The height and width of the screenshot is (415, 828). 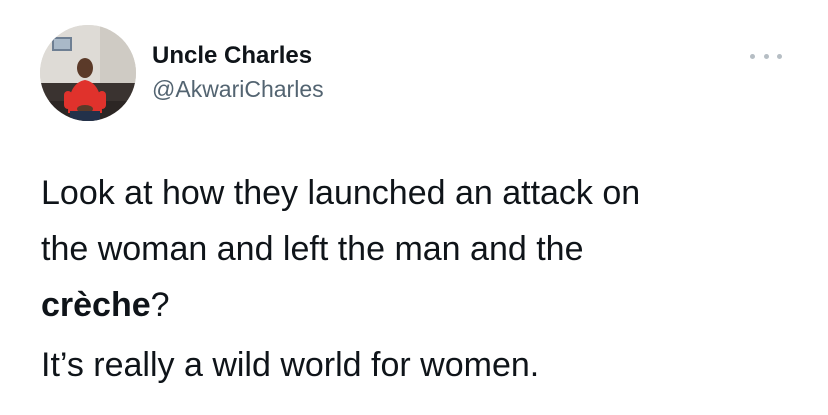 I want to click on author-display-name: Uncle Charles, so click(x=238, y=56).